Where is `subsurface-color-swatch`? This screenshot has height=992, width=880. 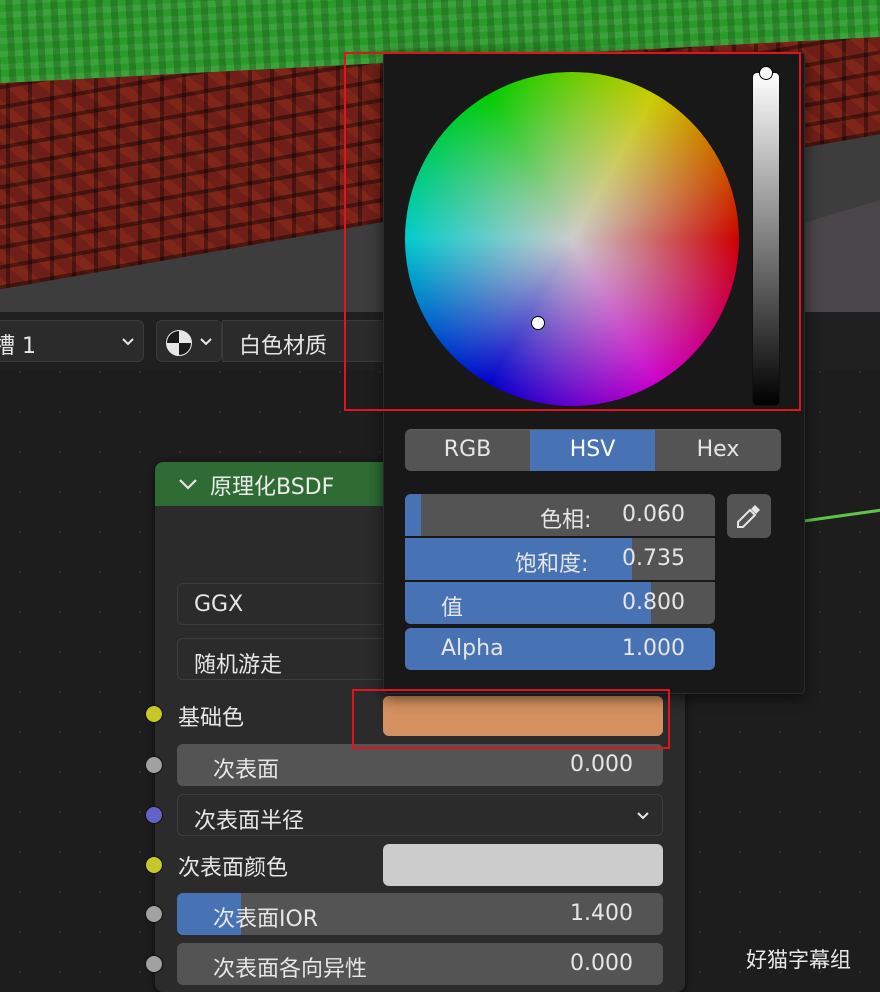 subsurface-color-swatch is located at coordinates (523, 865).